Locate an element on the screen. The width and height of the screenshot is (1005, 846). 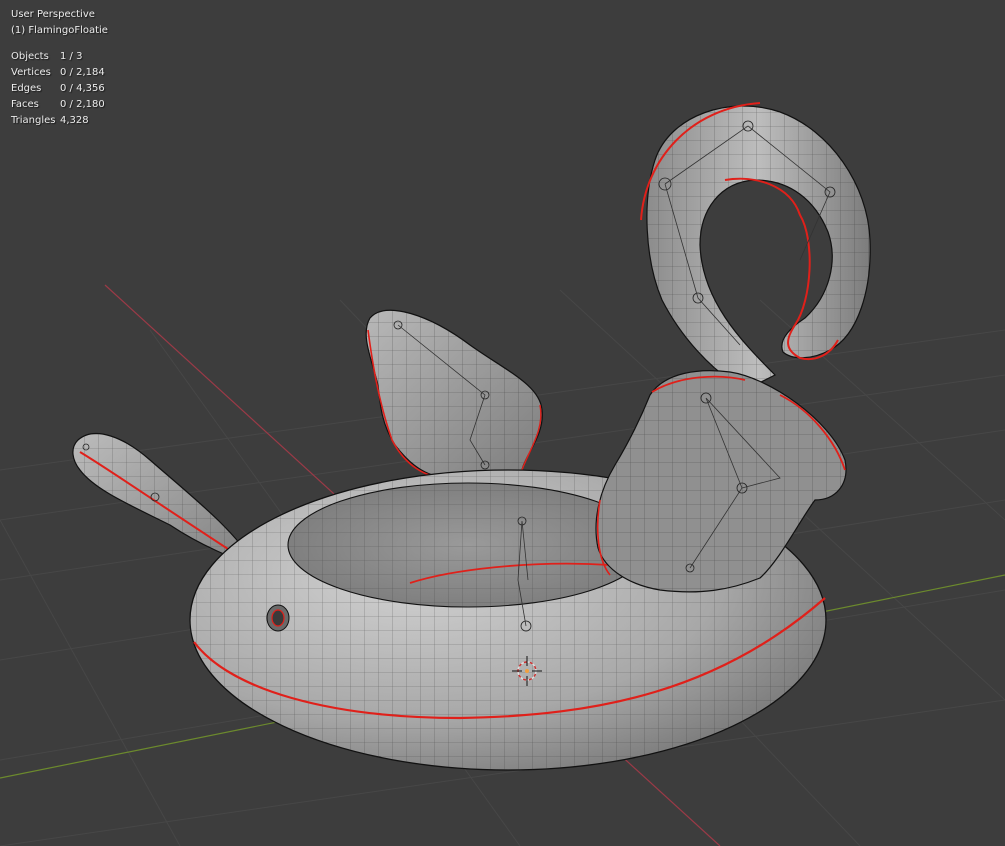
stat-value: 1 / 3 is located at coordinates (71, 56).